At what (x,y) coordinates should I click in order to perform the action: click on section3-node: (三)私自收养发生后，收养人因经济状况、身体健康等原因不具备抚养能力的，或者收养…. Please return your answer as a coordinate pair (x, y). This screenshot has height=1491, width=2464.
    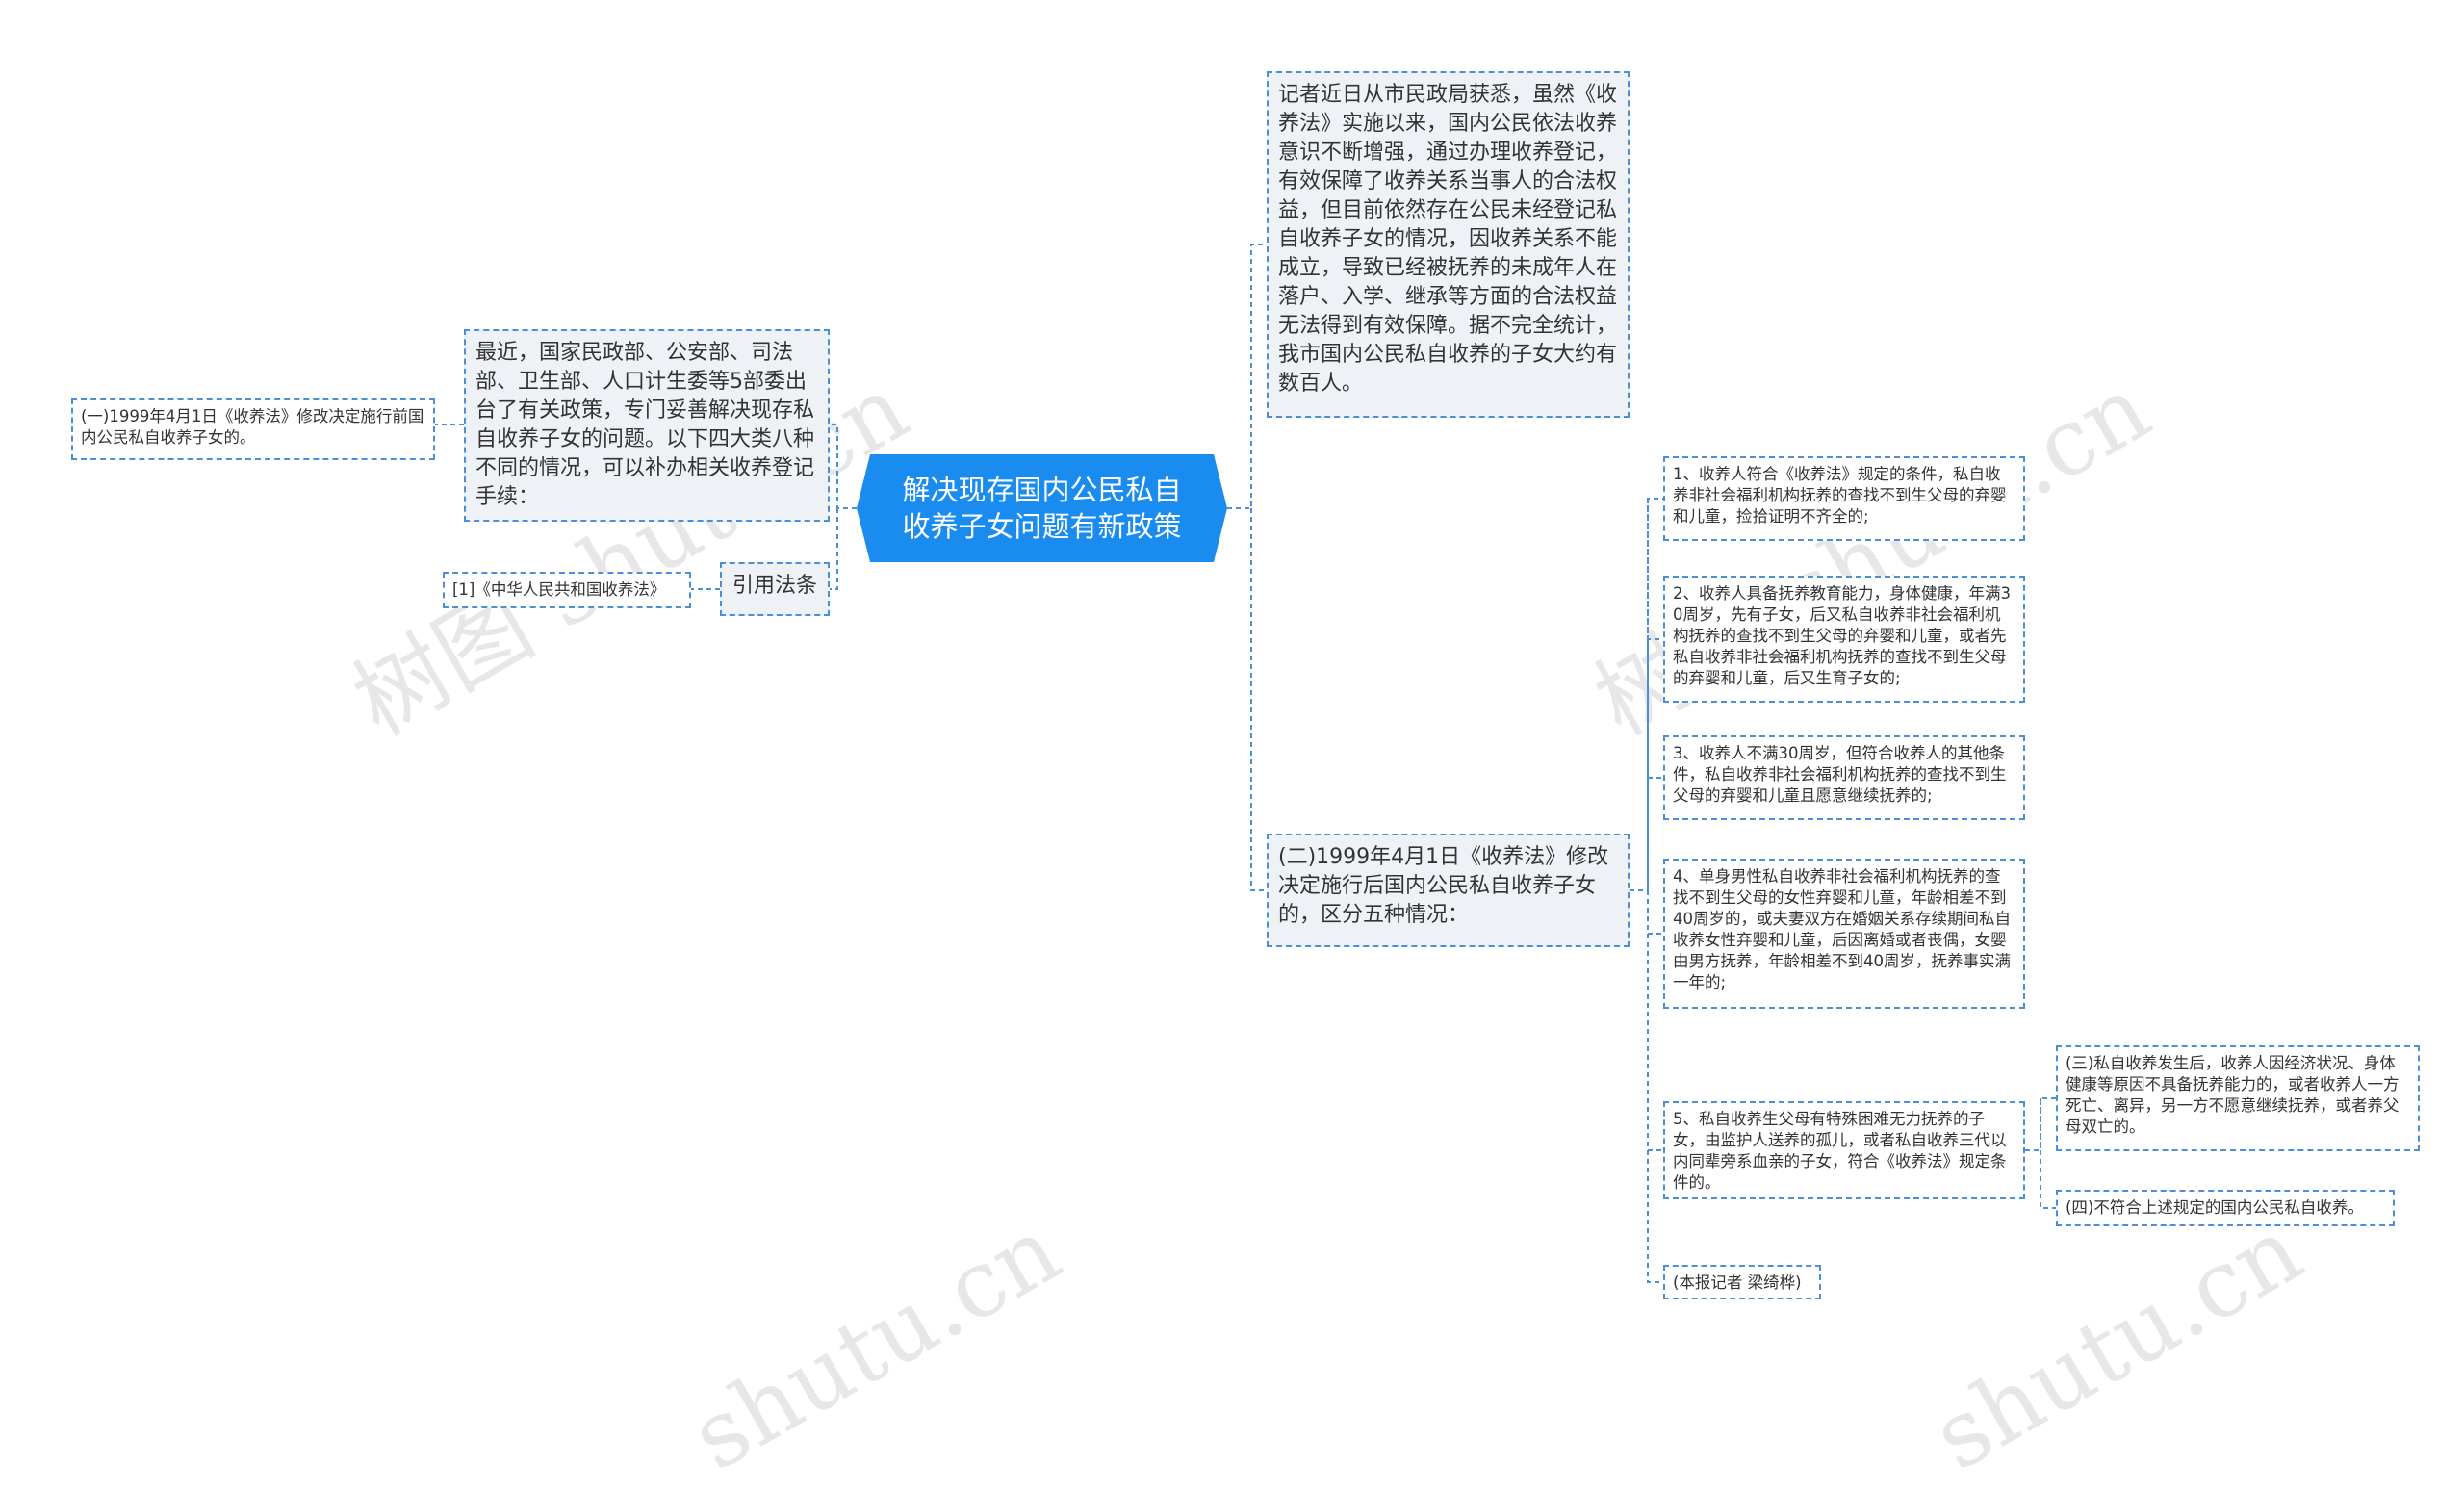
    Looking at the image, I should click on (2238, 1098).